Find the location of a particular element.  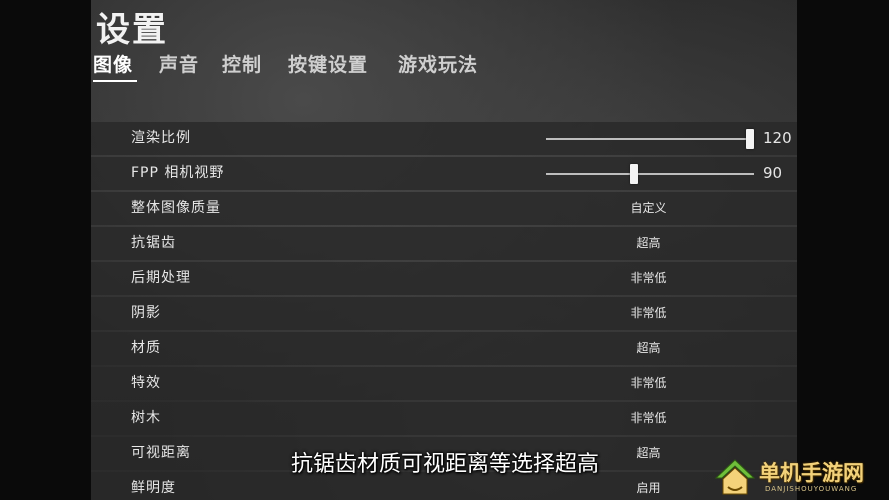

site-watermark: 单机手游网 DANJISHOUYOUWANG is located at coordinates (801, 477).